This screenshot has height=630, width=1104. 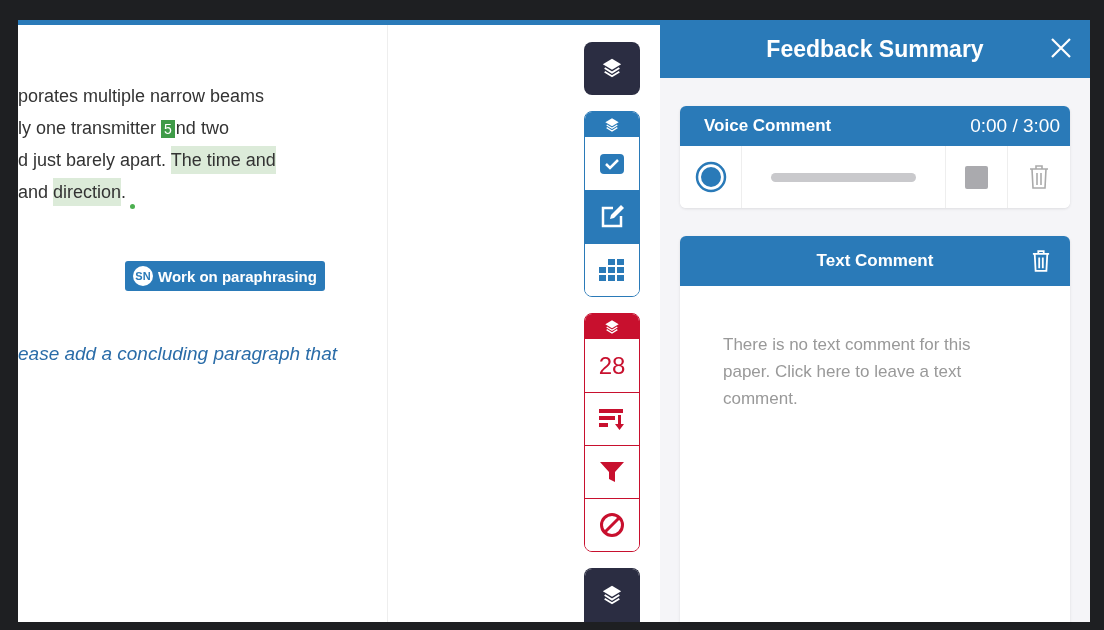 I want to click on filter-icon, so click(x=612, y=472).